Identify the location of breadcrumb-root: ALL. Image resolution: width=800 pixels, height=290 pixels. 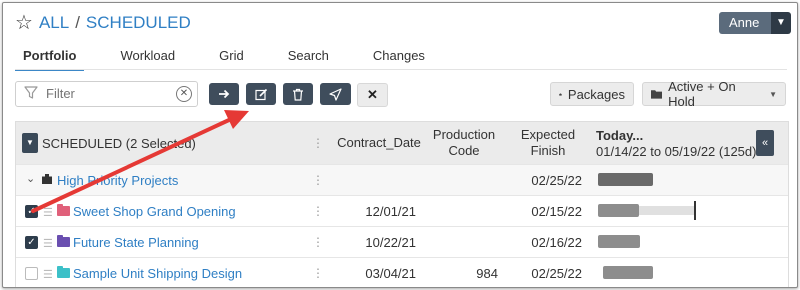
(54, 23).